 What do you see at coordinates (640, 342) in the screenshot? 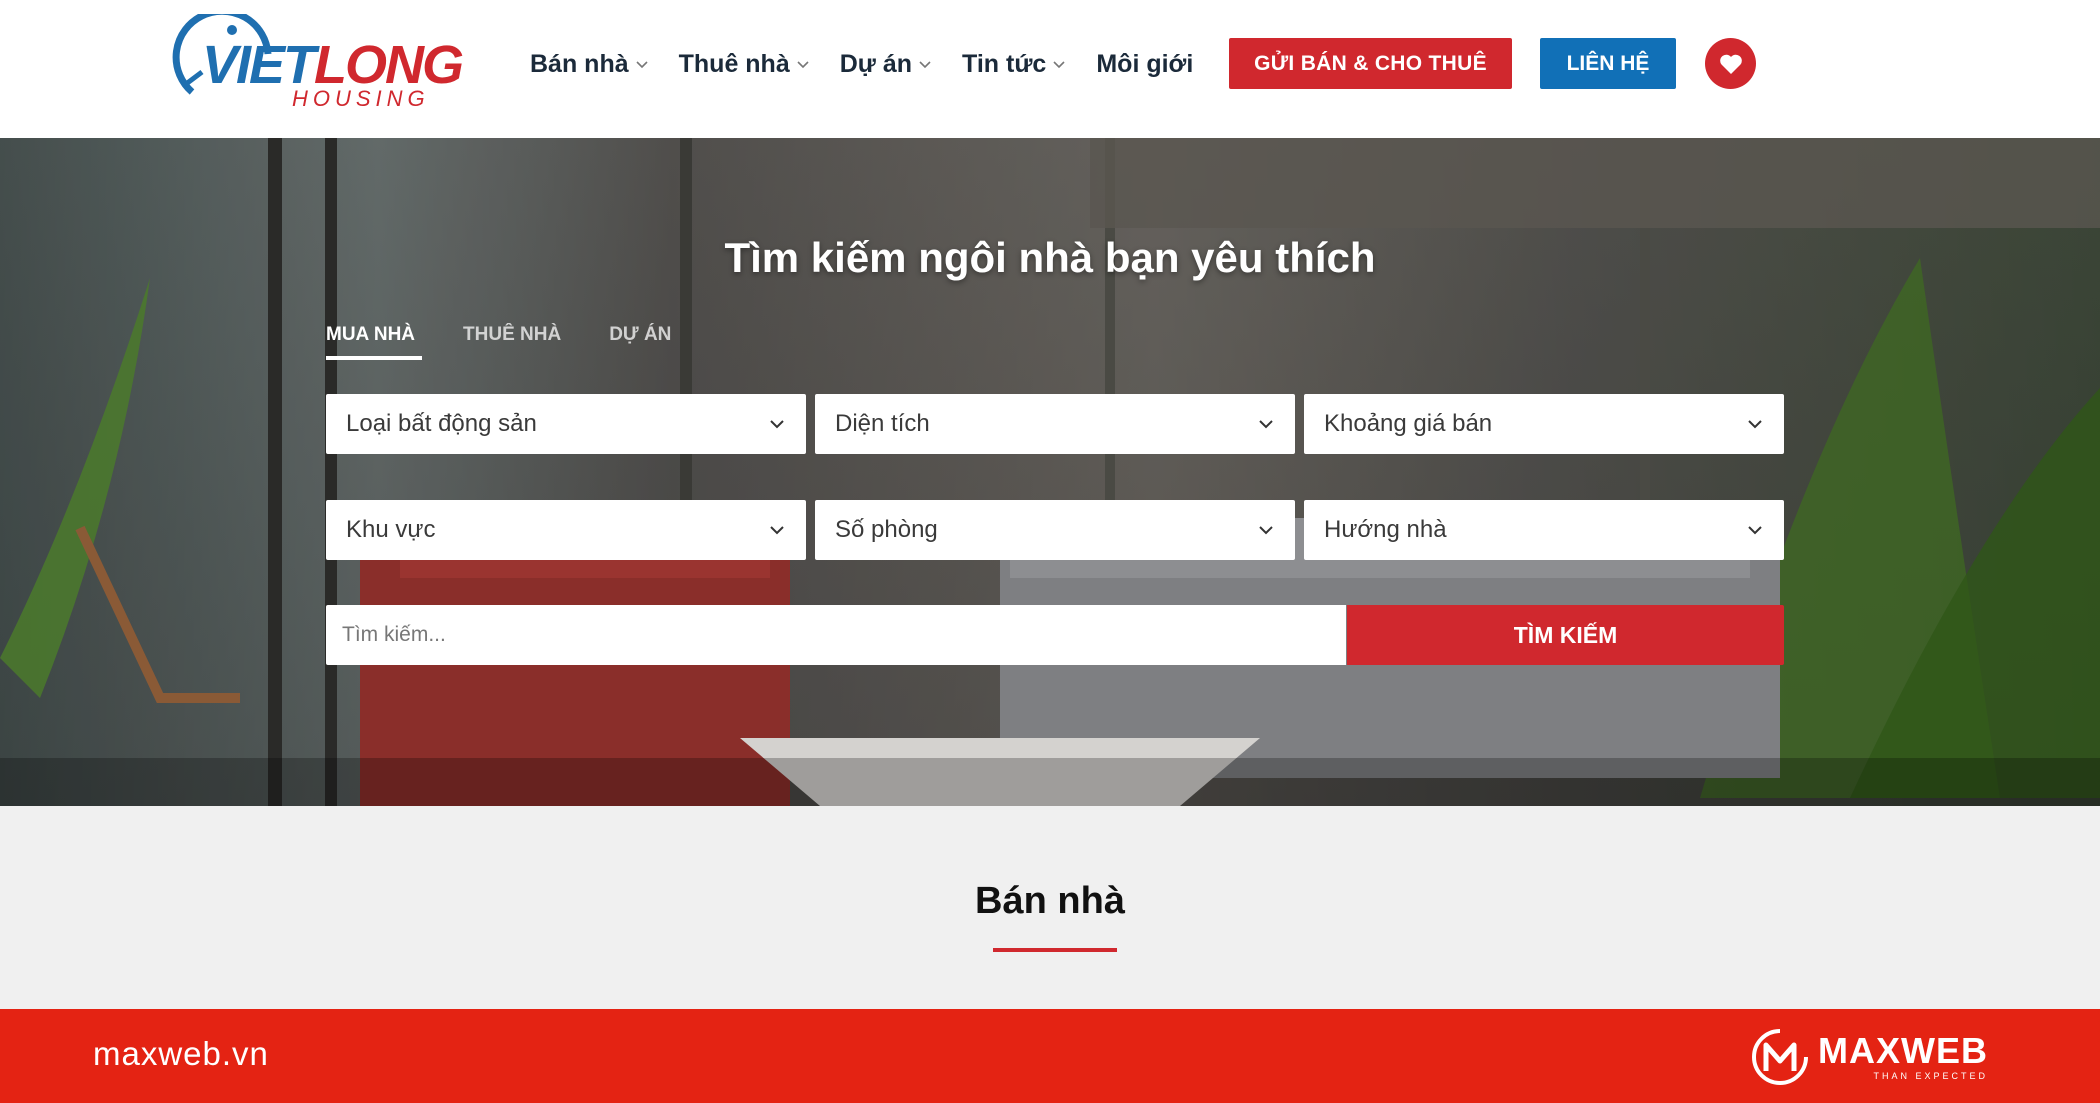
I see `tab-du-an: DỰ ÁN` at bounding box center [640, 342].